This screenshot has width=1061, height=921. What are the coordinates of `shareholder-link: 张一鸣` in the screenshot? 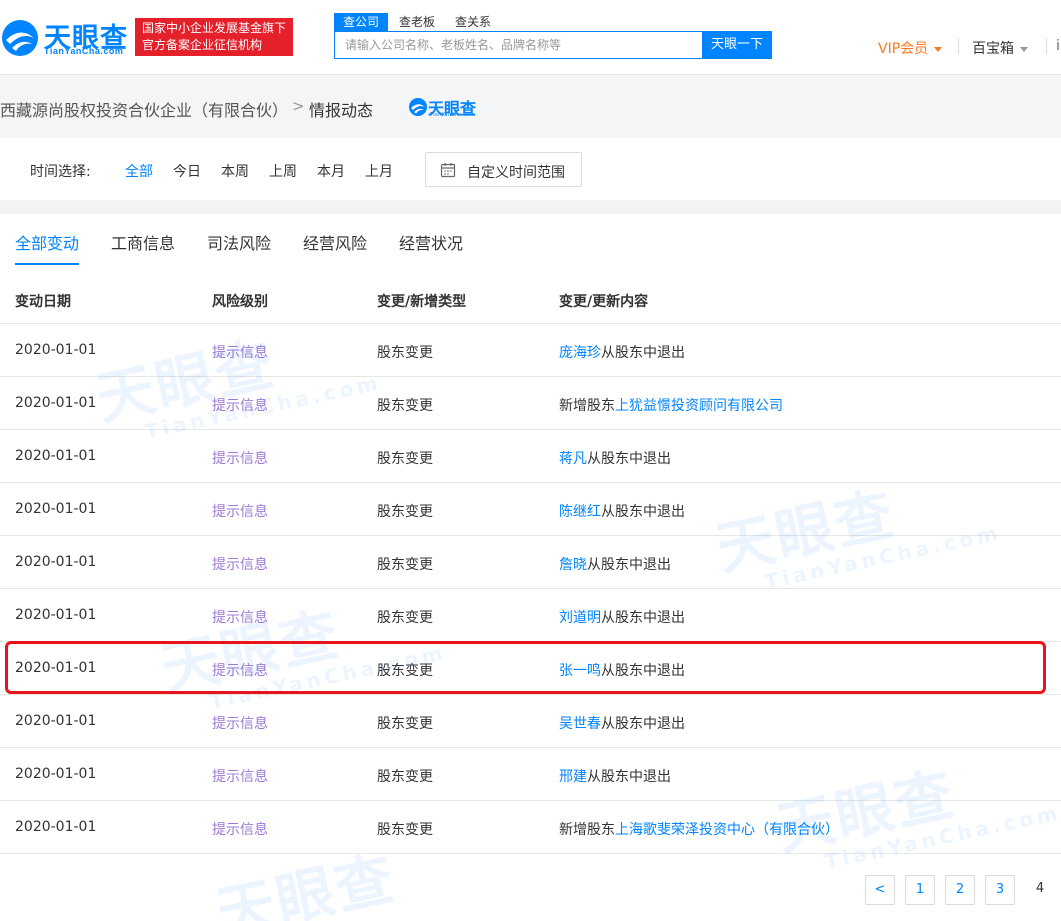 It's located at (580, 671).